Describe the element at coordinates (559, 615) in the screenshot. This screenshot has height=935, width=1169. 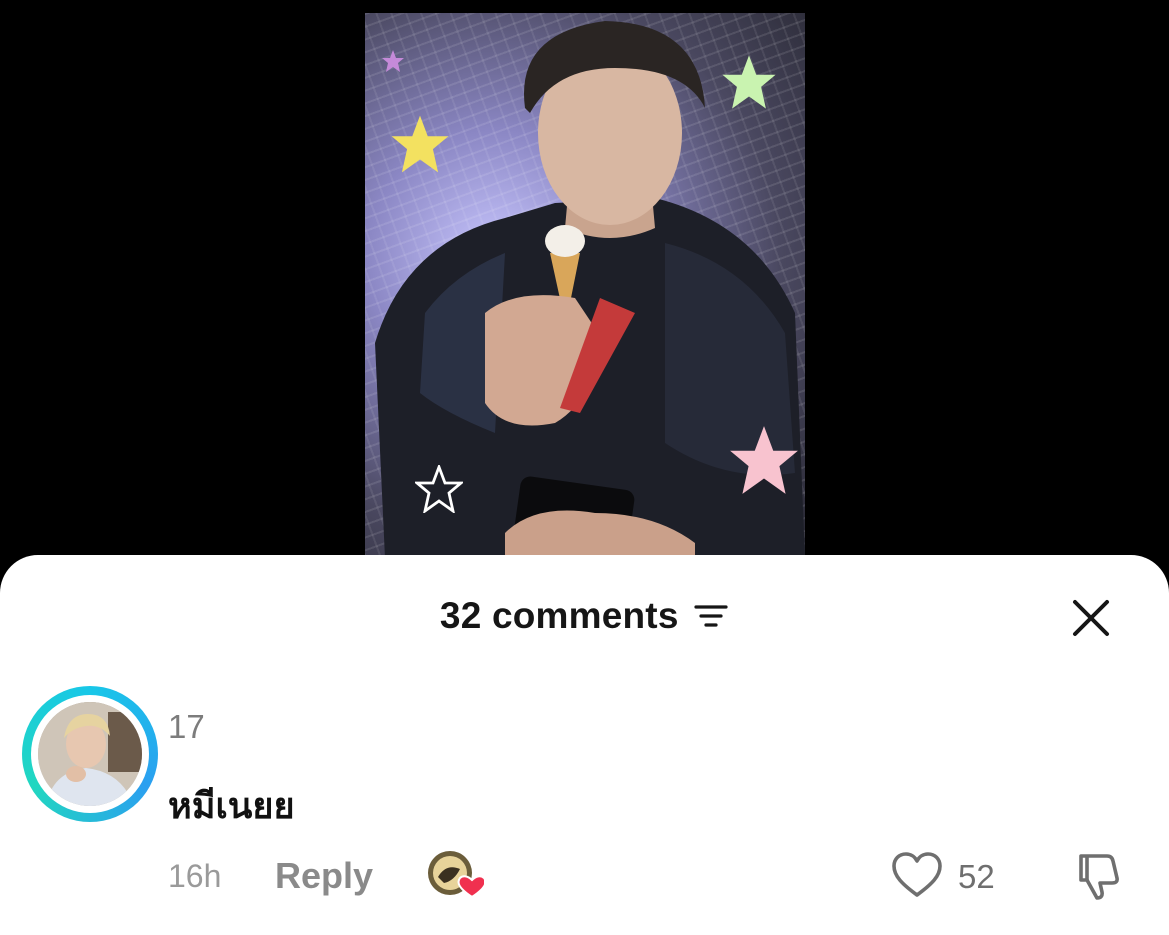
I see `comment-count: 32 comments` at that location.